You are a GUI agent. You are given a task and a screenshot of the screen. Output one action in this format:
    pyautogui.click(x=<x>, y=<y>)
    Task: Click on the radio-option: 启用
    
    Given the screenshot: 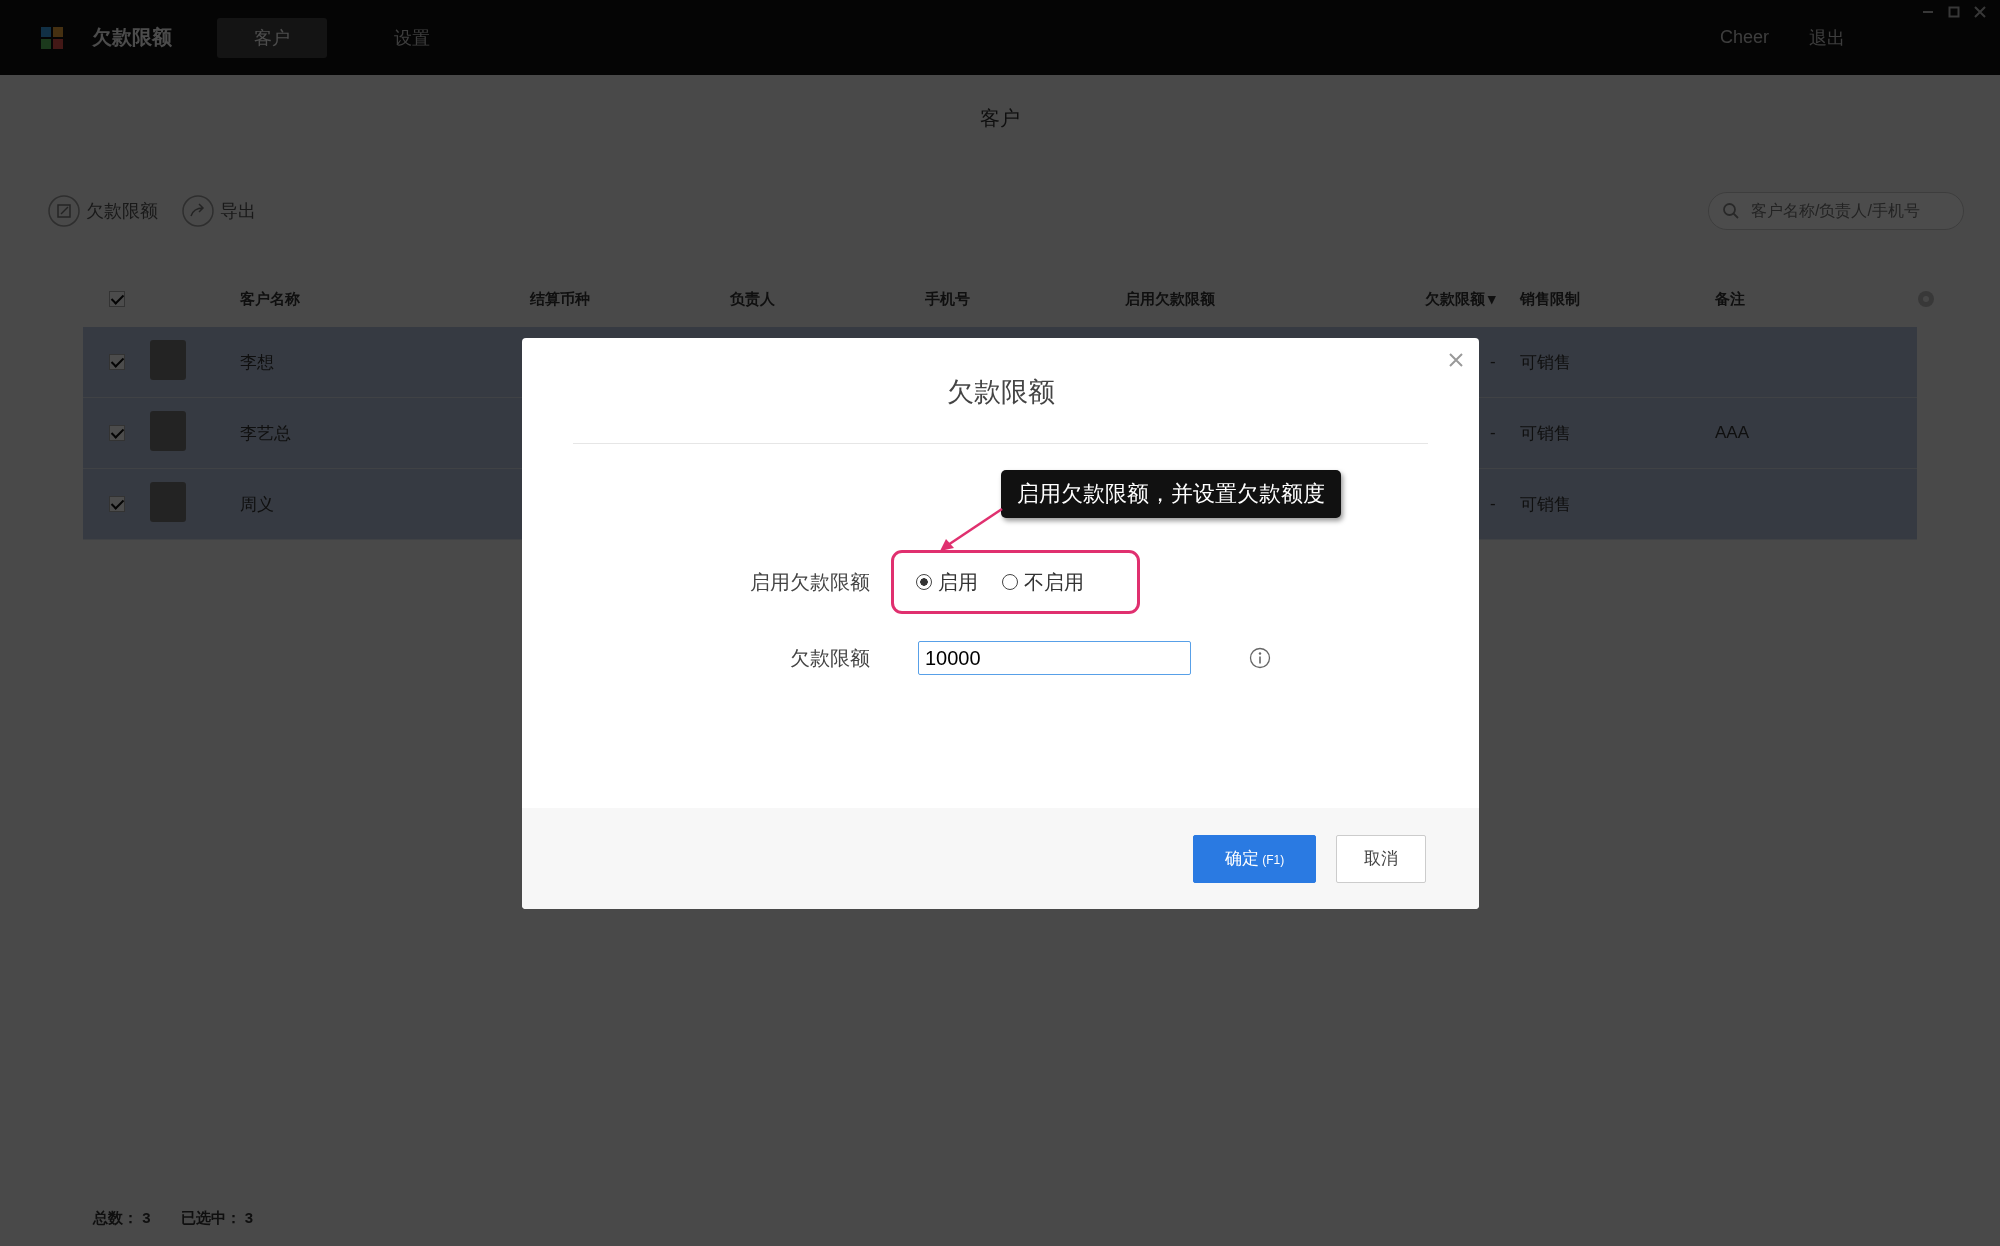 What is the action you would take?
    pyautogui.click(x=947, y=582)
    